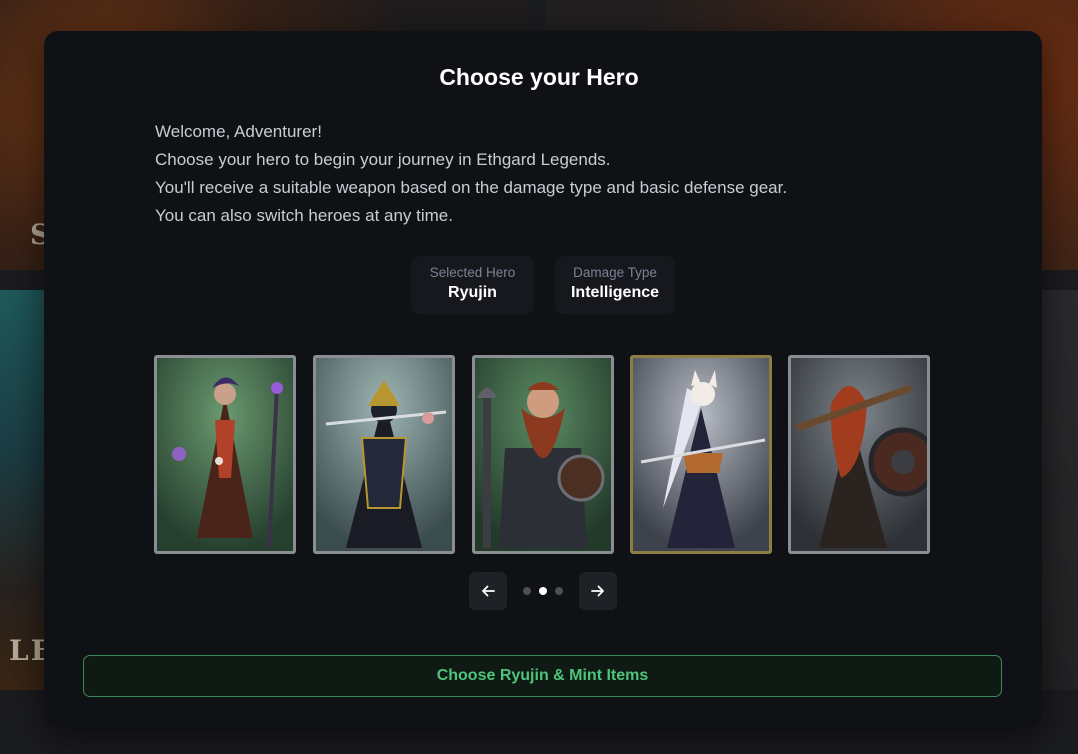  Describe the element at coordinates (472, 292) in the screenshot. I see `selected-hero-value: Ryujin` at that location.